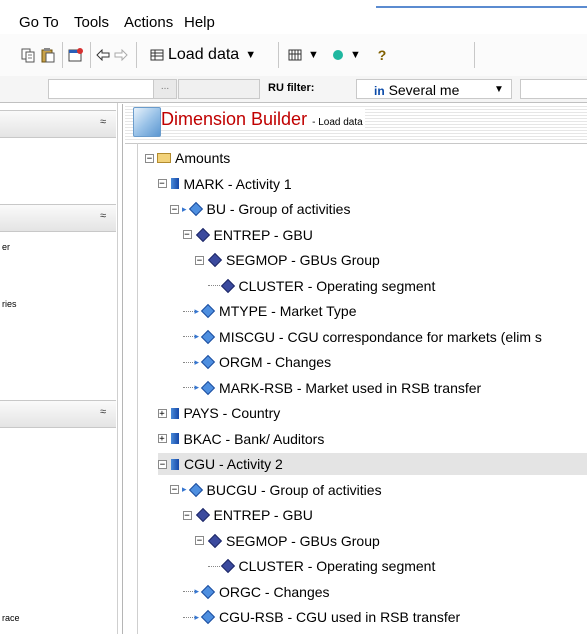 Image resolution: width=587 pixels, height=635 pixels. What do you see at coordinates (91, 22) in the screenshot?
I see `menu-tools: Tools` at bounding box center [91, 22].